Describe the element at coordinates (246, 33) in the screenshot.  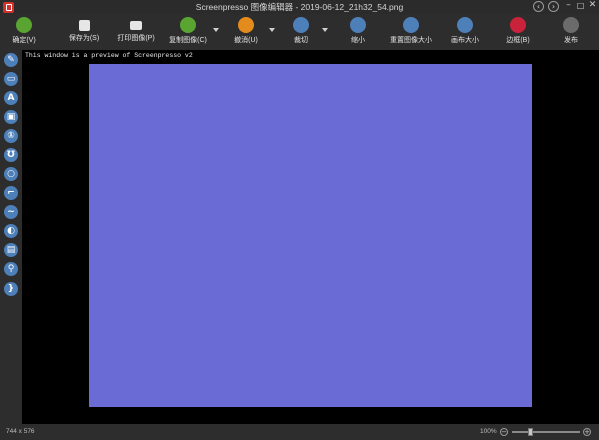
I see `undo-button: 撤消(U)` at that location.